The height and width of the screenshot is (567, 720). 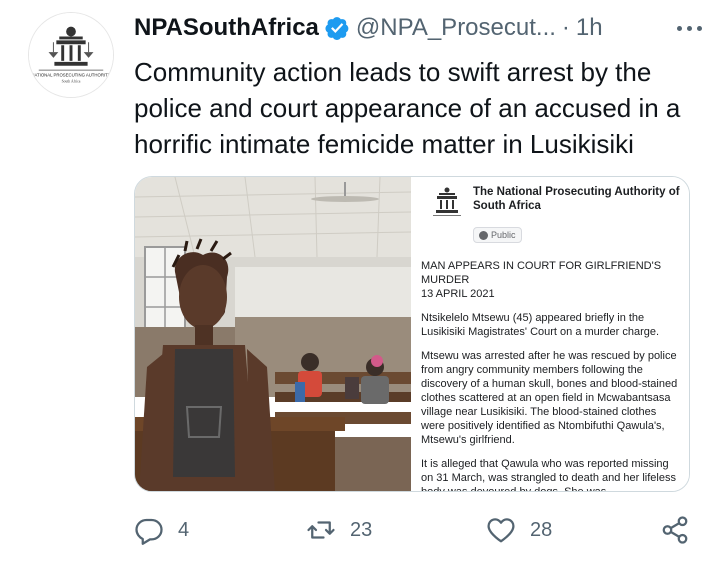 What do you see at coordinates (339, 530) in the screenshot?
I see `retweet-button: 23` at bounding box center [339, 530].